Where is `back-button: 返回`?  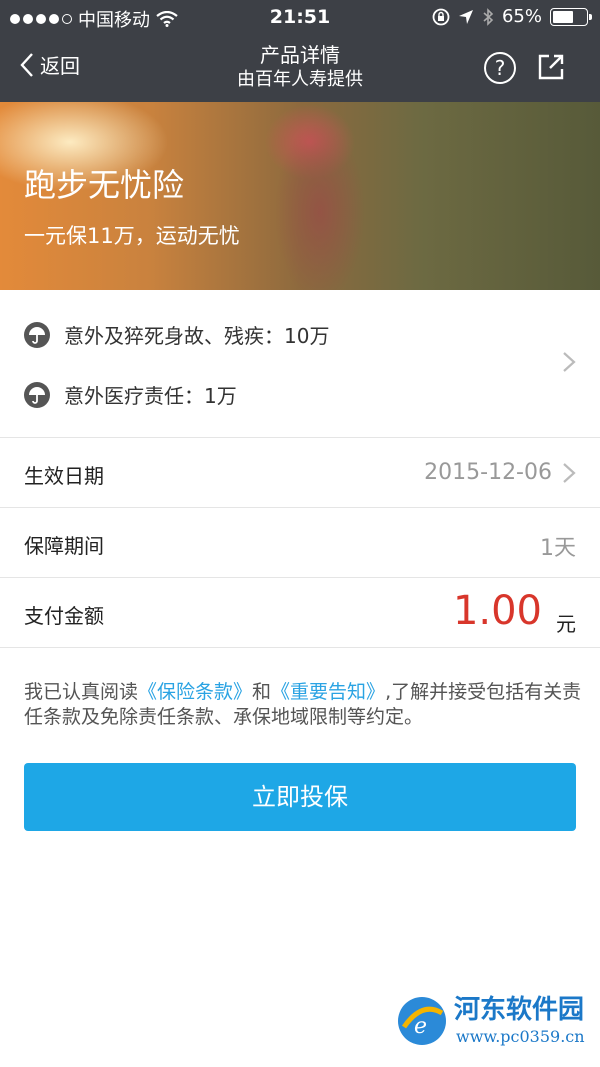
back-button: 返回 is located at coordinates (50, 64).